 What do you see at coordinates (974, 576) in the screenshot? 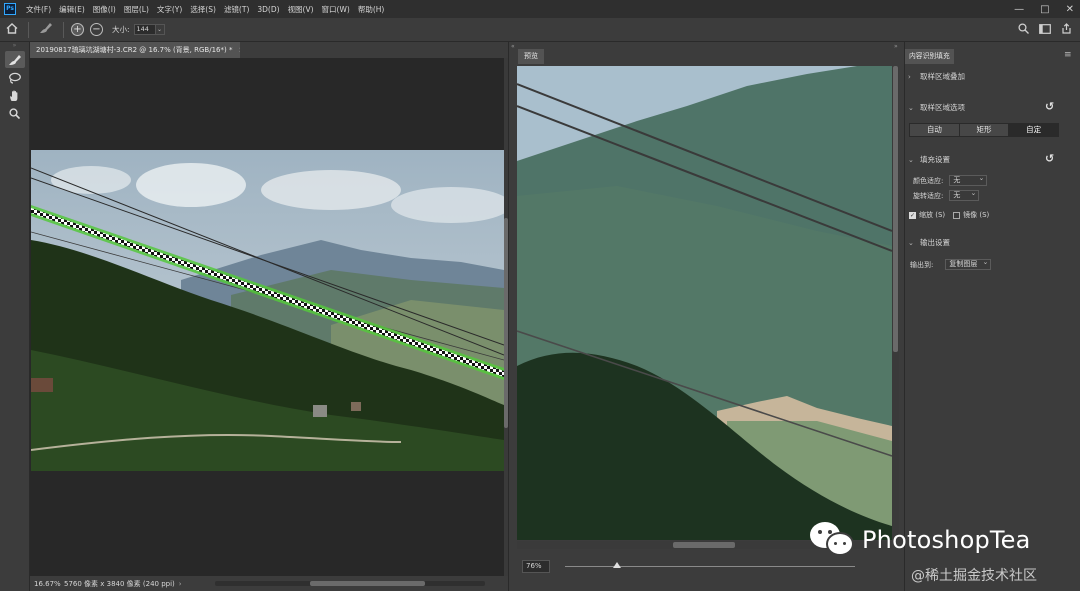
I see `watermark-credit: @稀土掘金技术社区` at bounding box center [974, 576].